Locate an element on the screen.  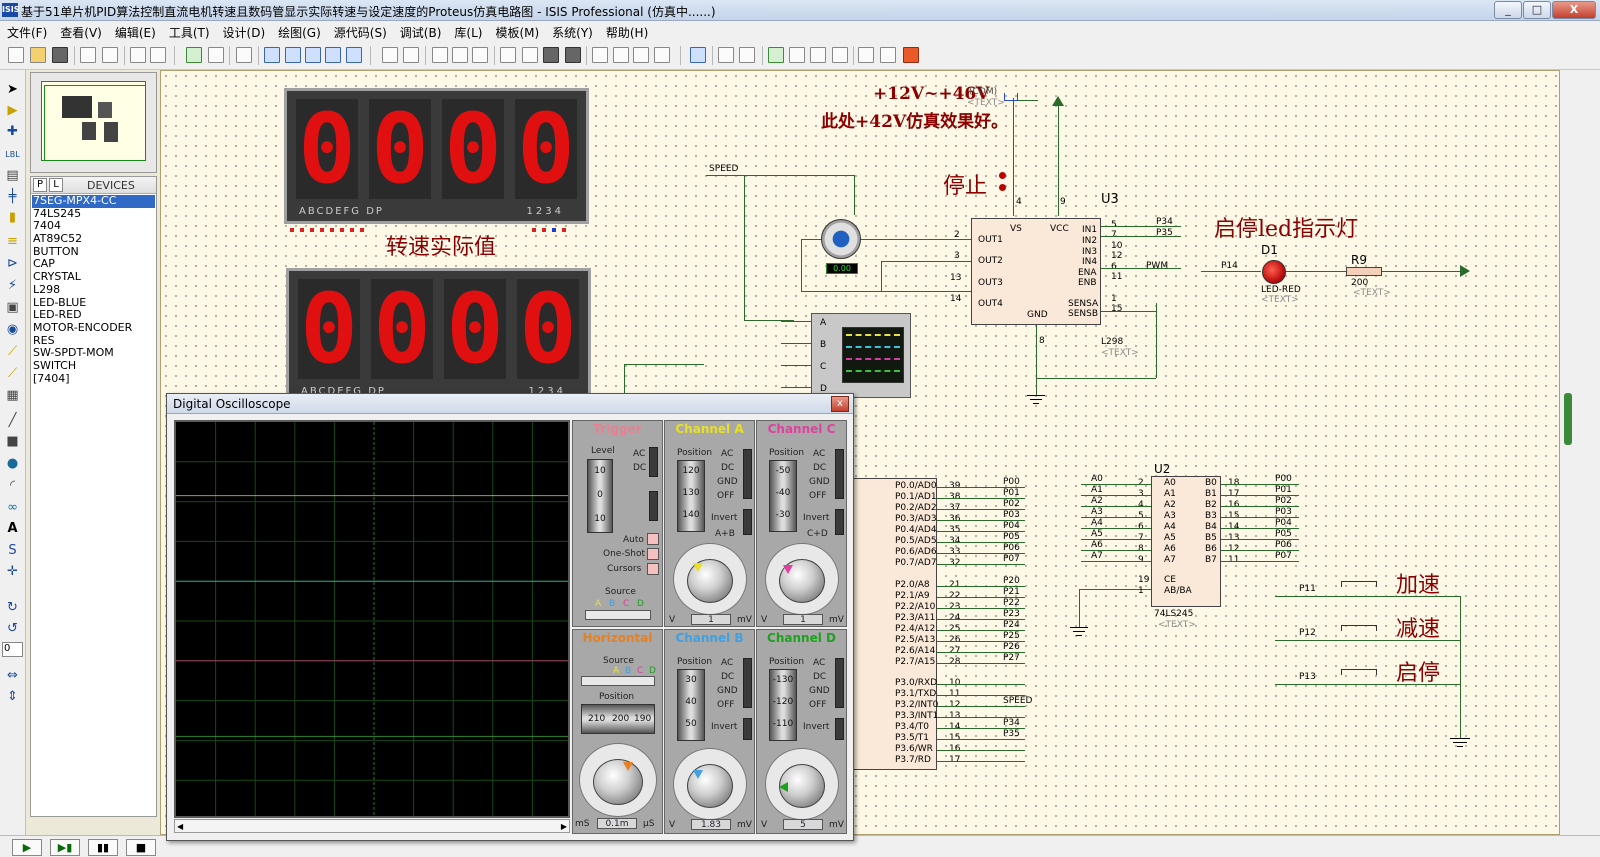
rotate-anticlockwise-icon: ↺ is located at coordinates (12, 629).